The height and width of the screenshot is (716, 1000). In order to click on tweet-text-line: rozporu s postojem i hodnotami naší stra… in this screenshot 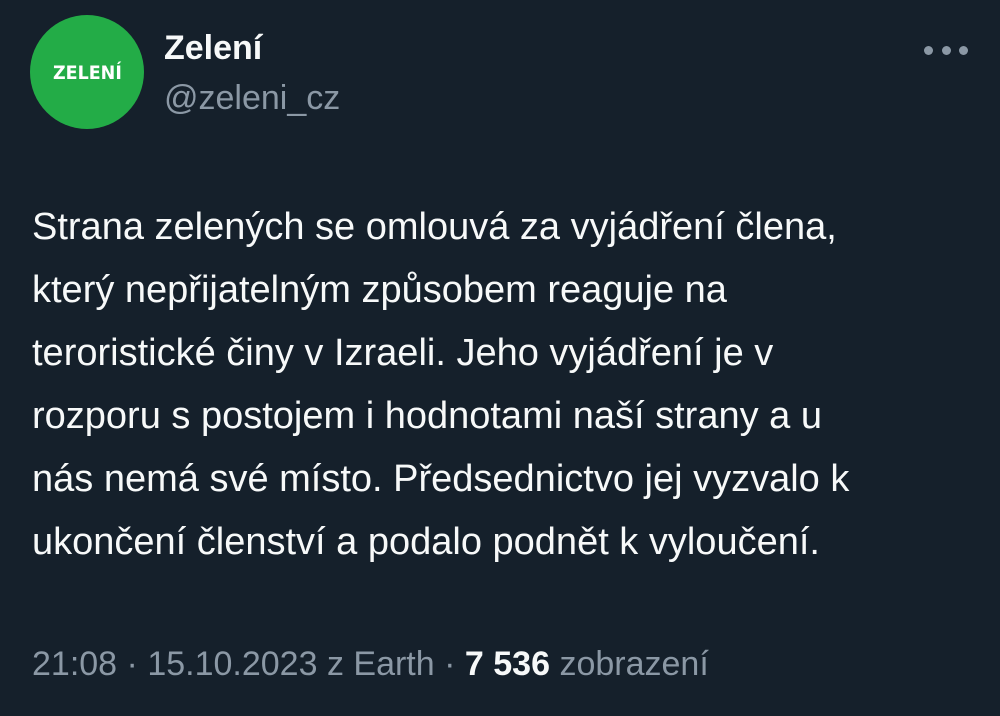, I will do `click(427, 416)`.